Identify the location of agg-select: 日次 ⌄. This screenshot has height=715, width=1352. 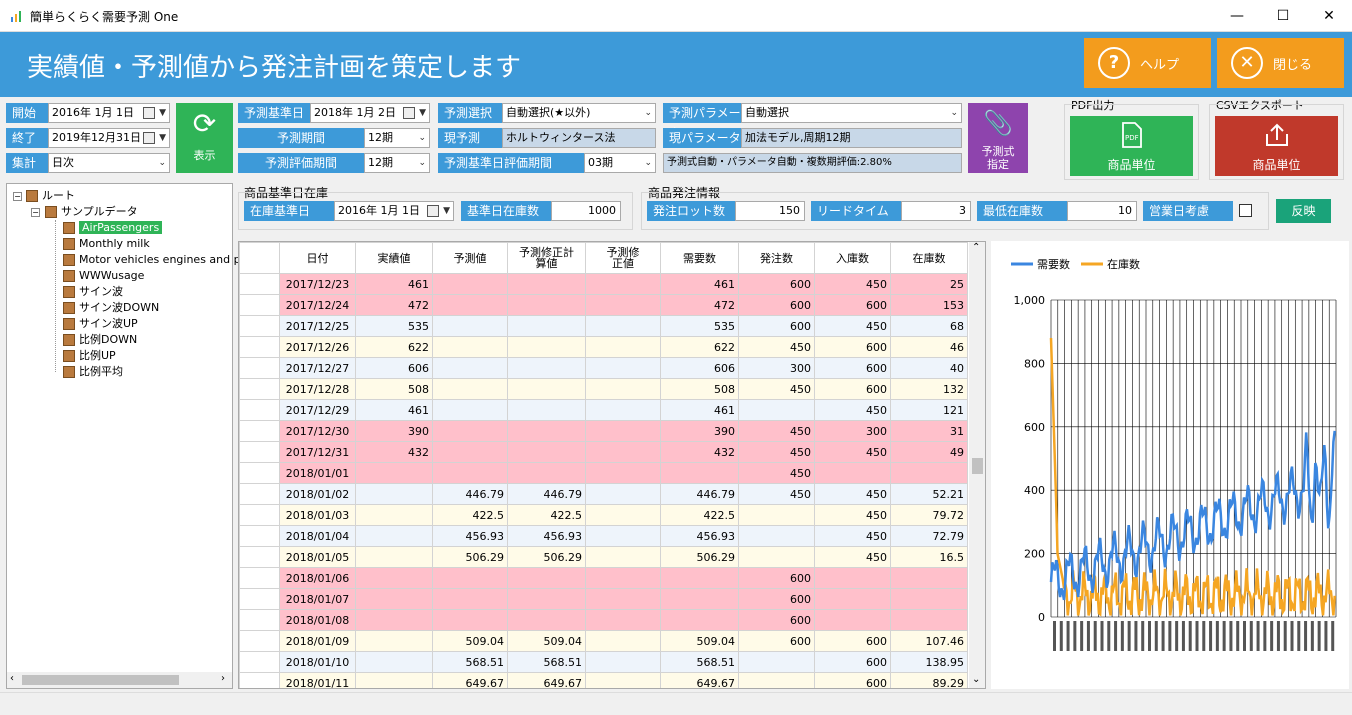
(109, 163).